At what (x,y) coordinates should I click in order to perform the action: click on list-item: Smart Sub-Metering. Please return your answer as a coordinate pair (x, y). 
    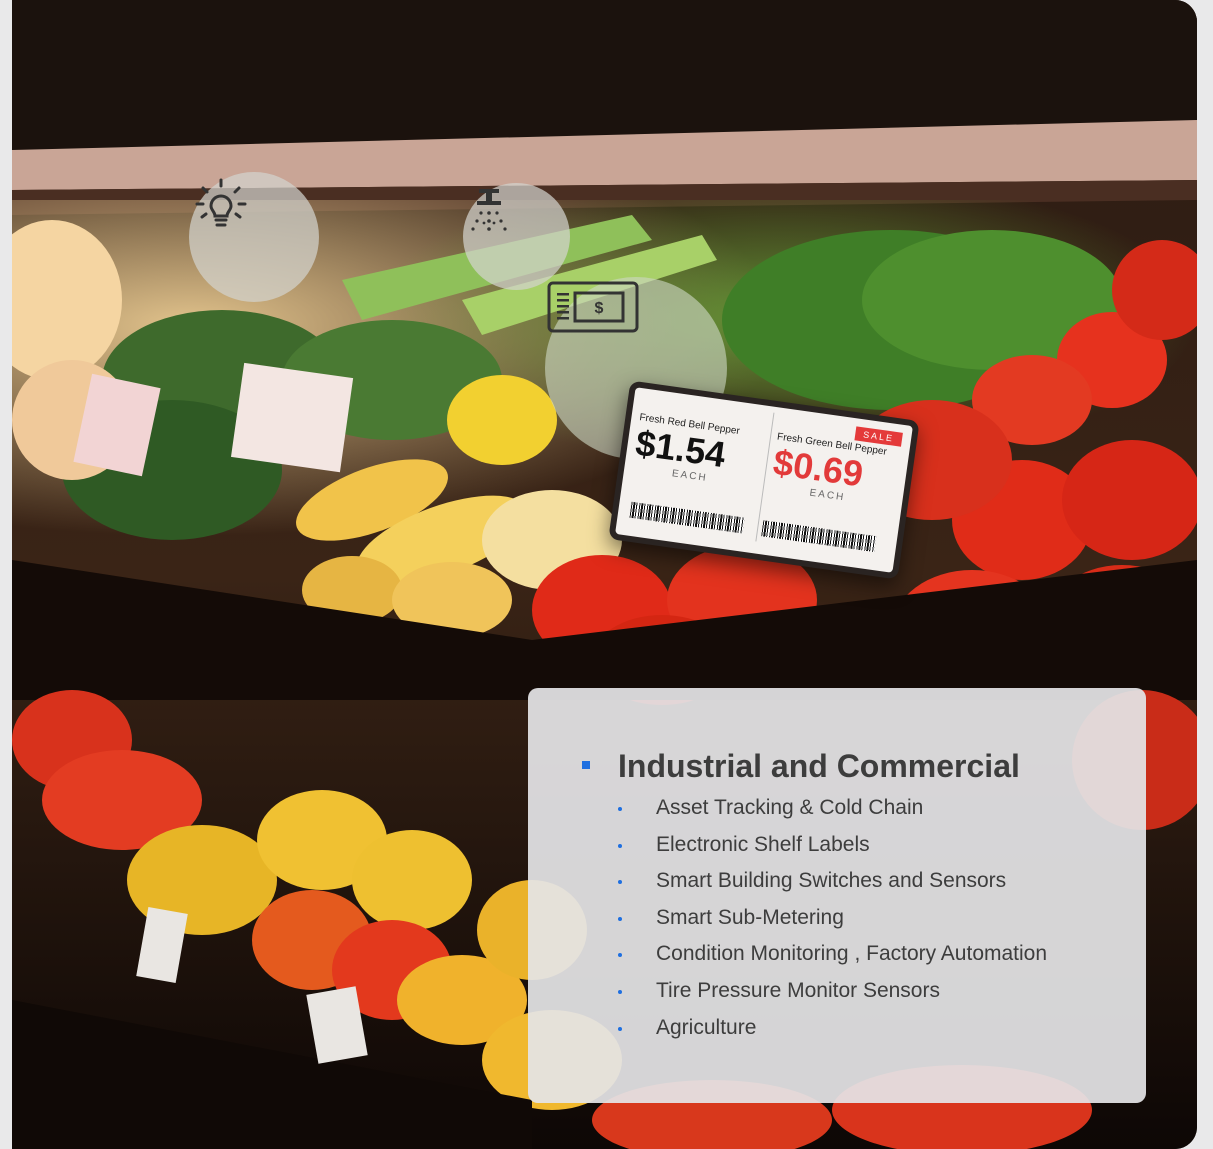
    Looking at the image, I should click on (832, 924).